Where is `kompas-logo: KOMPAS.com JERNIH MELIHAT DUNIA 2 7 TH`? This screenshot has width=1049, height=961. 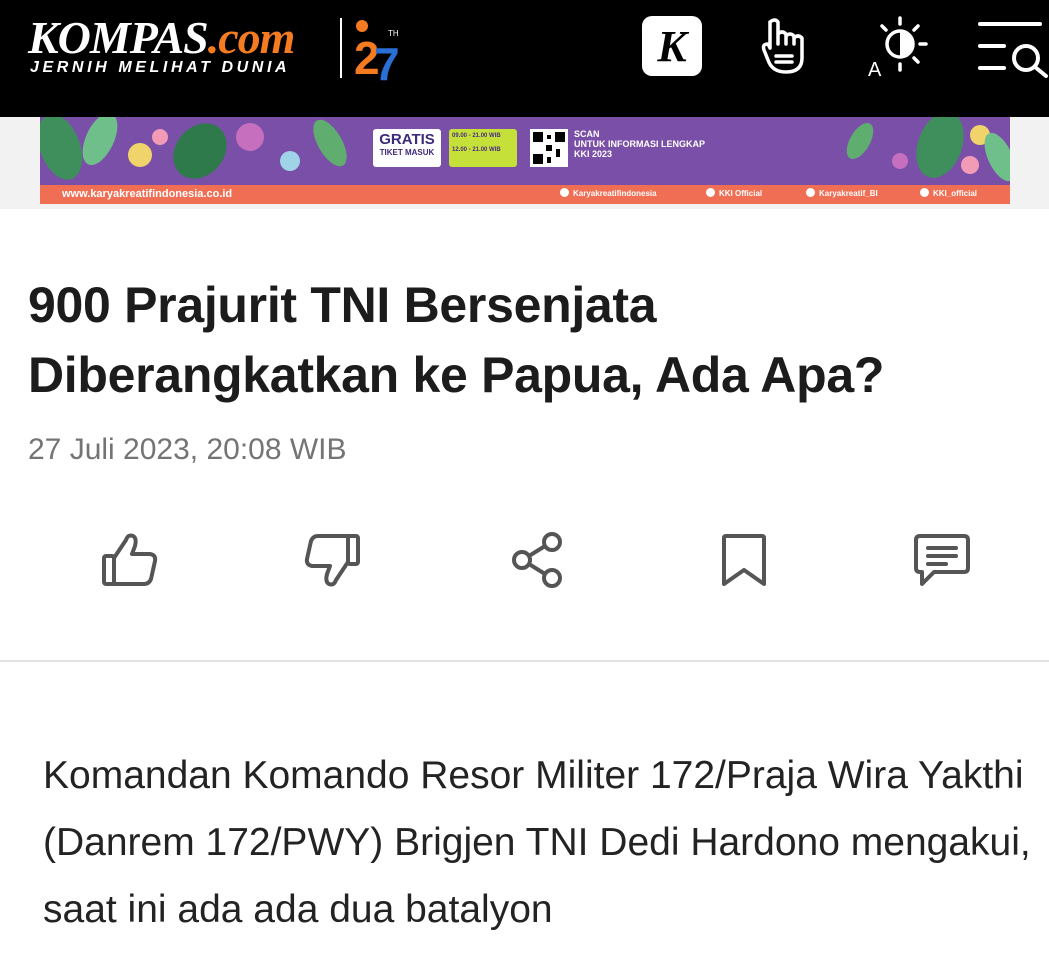
kompas-logo: KOMPAS.com JERNIH MELIHAT DUNIA 2 7 TH is located at coordinates (218, 52).